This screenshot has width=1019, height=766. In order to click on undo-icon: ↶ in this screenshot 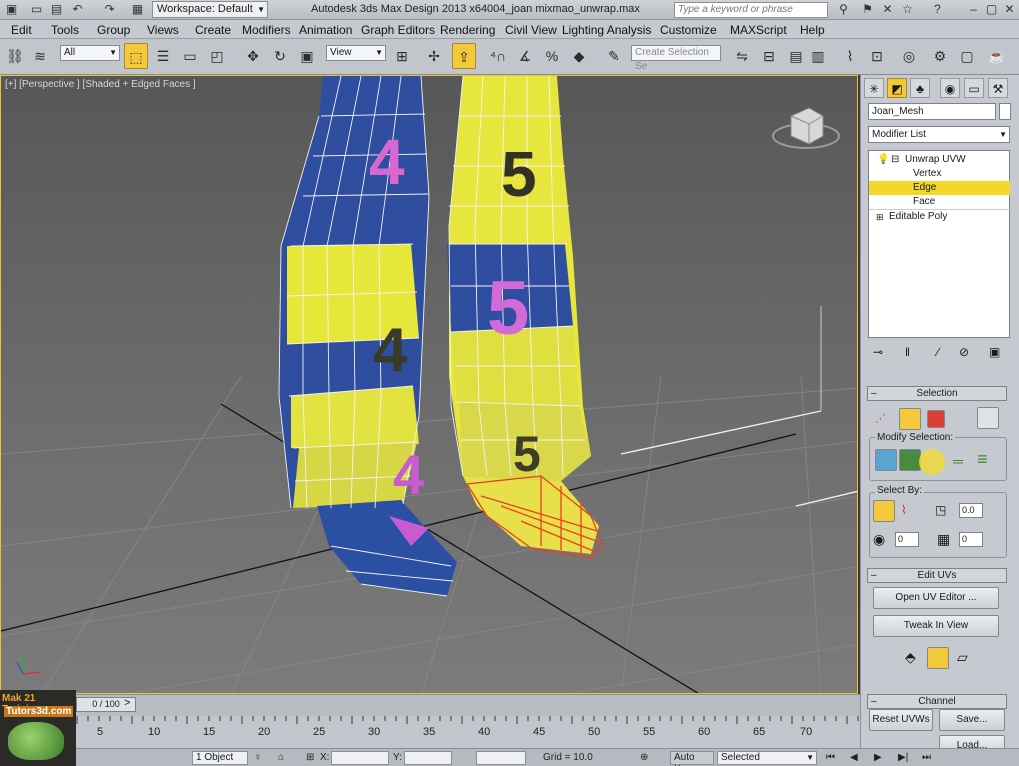, I will do `click(77, 9)`.